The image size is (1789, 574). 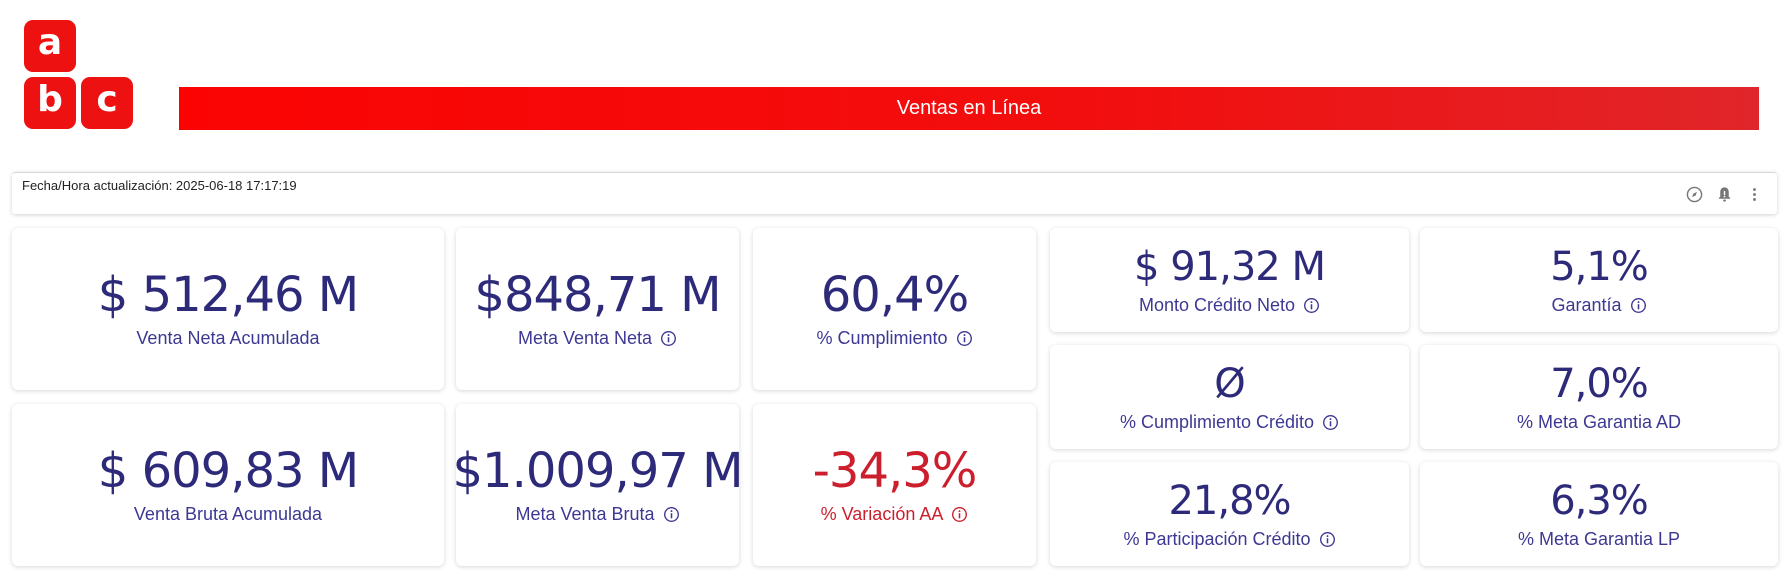 I want to click on kpi-card-venta-neta: $ 512,46 M Venta Neta Acumulada, so click(x=228, y=309).